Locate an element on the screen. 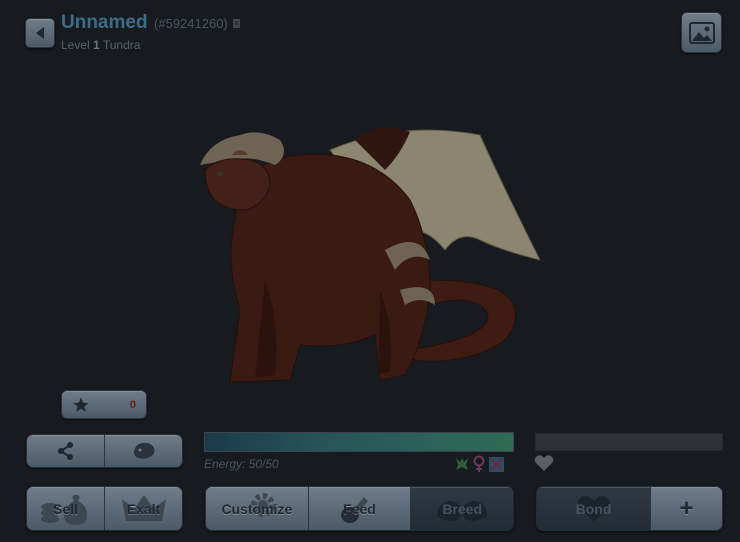 Image resolution: width=740 pixels, height=542 pixels. customize-label: Customize is located at coordinates (257, 508).